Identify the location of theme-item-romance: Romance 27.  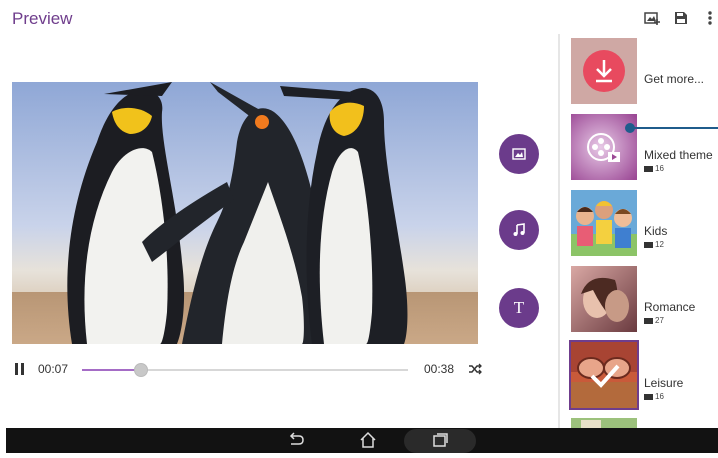
(643, 297).